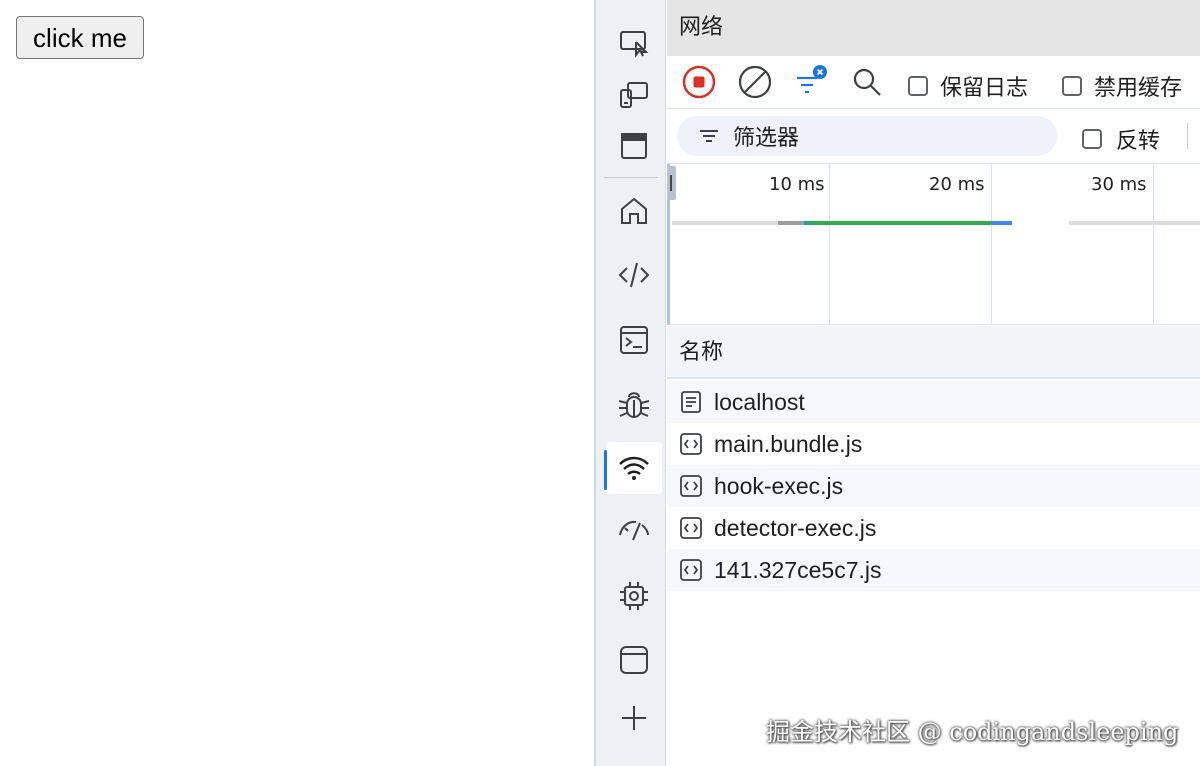 Image resolution: width=1200 pixels, height=766 pixels. I want to click on name-column-header: 名称, so click(933, 352).